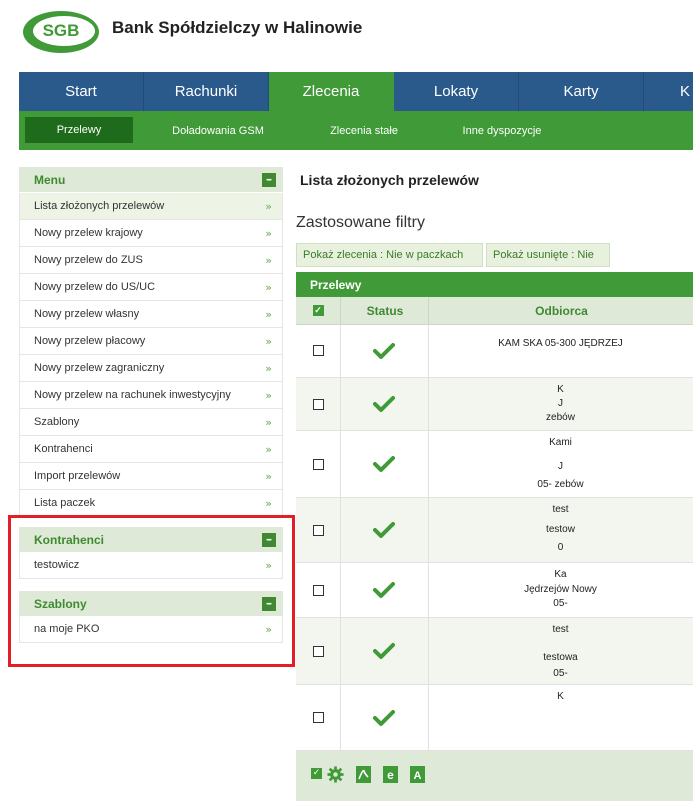 This screenshot has height=801, width=693. I want to click on subtab-przelewy: Przelewy, so click(79, 130).